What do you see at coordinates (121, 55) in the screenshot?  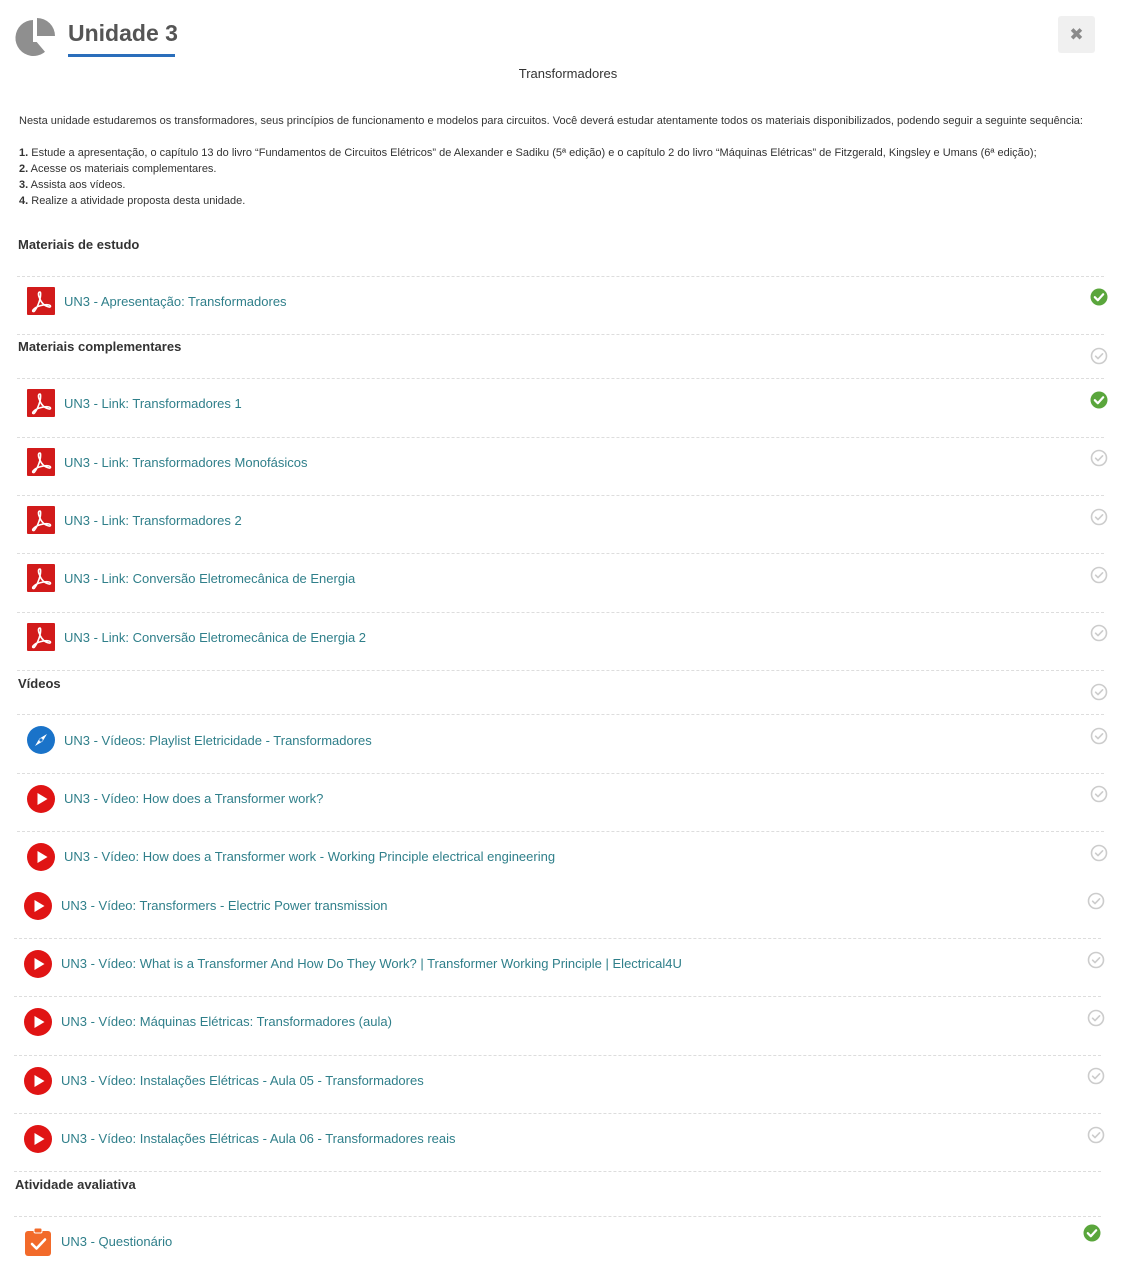 I see `title-underline` at bounding box center [121, 55].